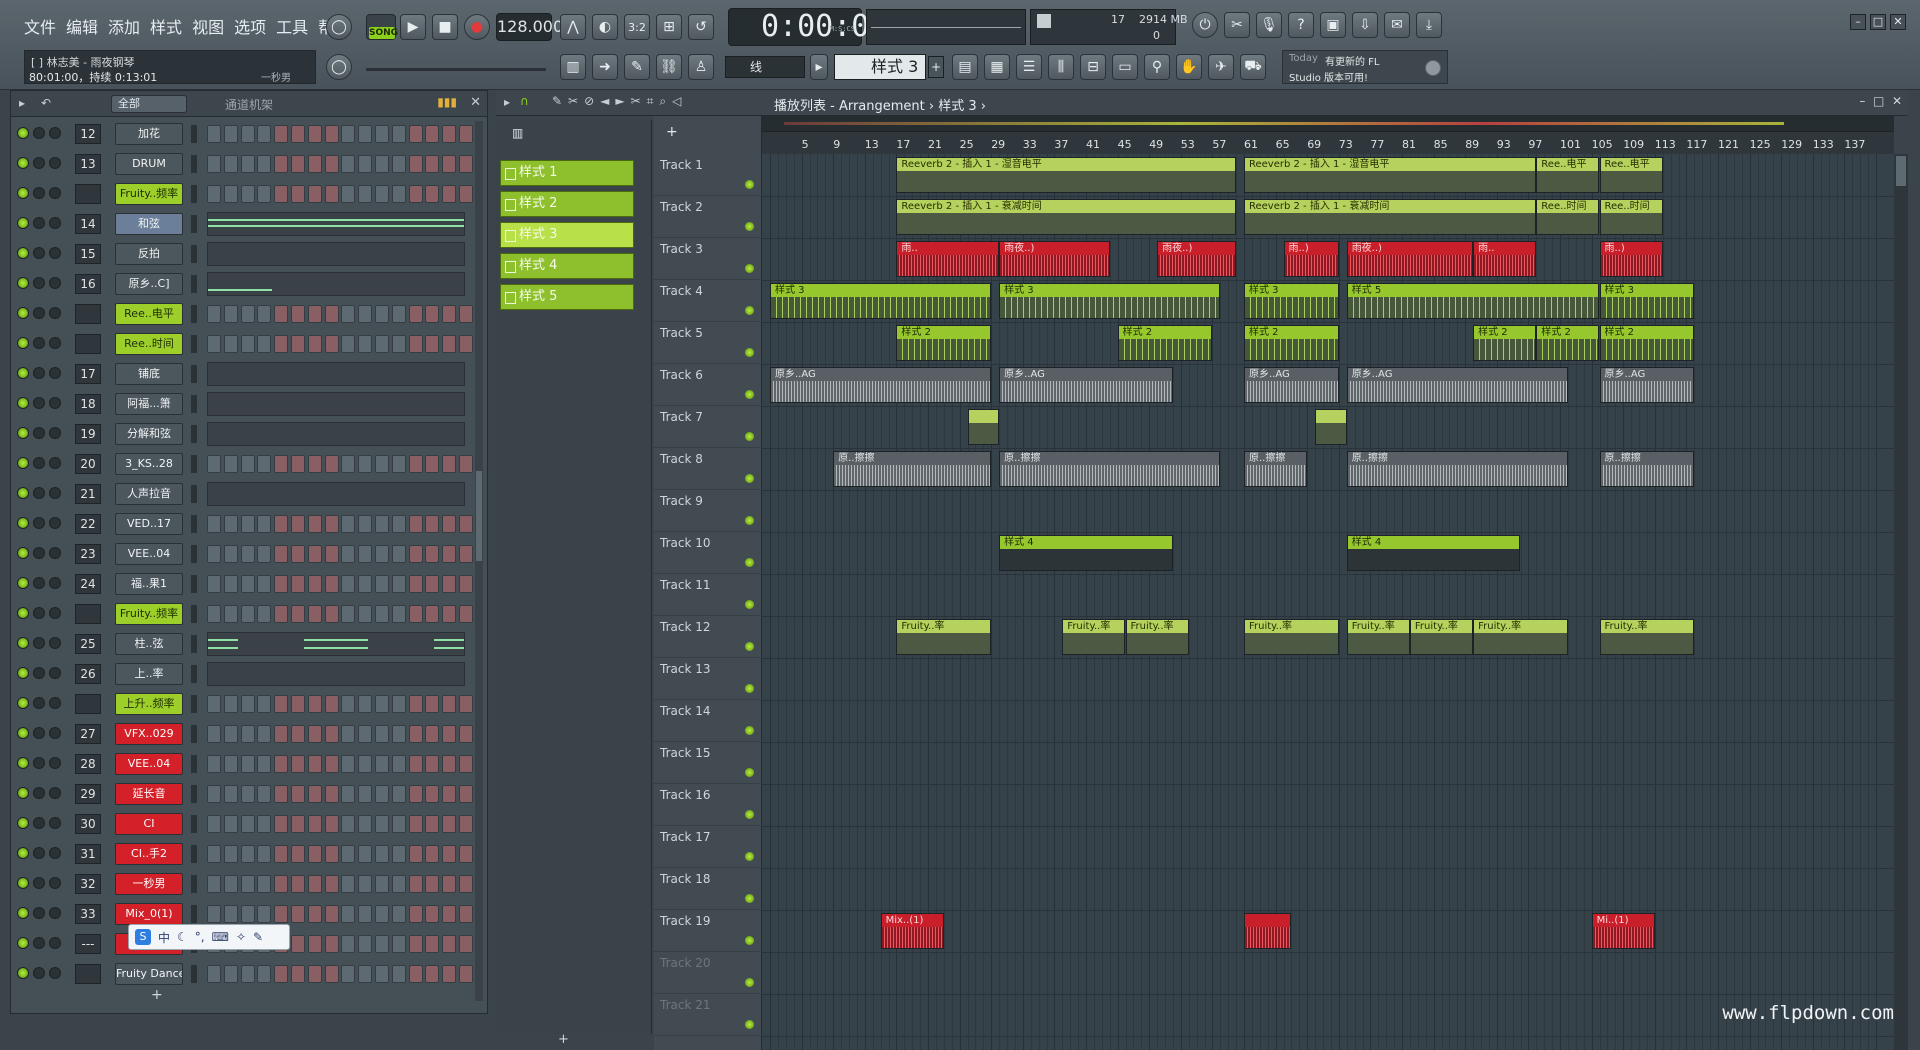 This screenshot has height=1050, width=1920. Describe the element at coordinates (708, 553) in the screenshot. I see `track-header: Track 10` at that location.